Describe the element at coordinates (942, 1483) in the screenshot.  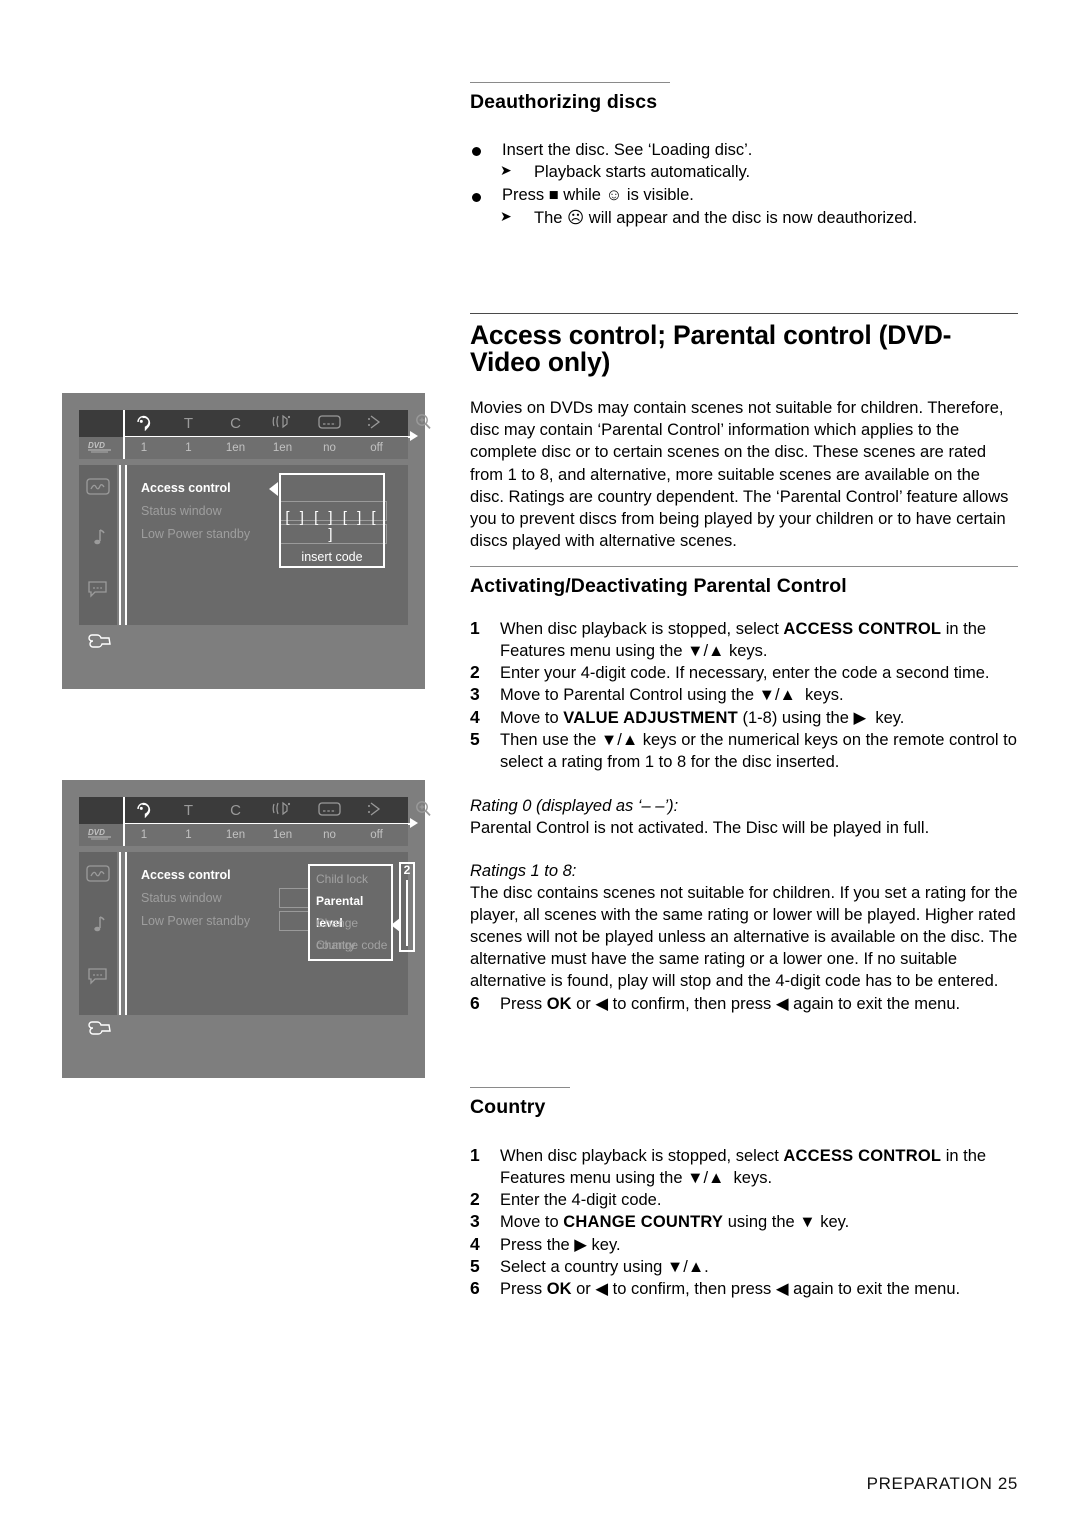
I see `page-footer: PREPARATION 25` at that location.